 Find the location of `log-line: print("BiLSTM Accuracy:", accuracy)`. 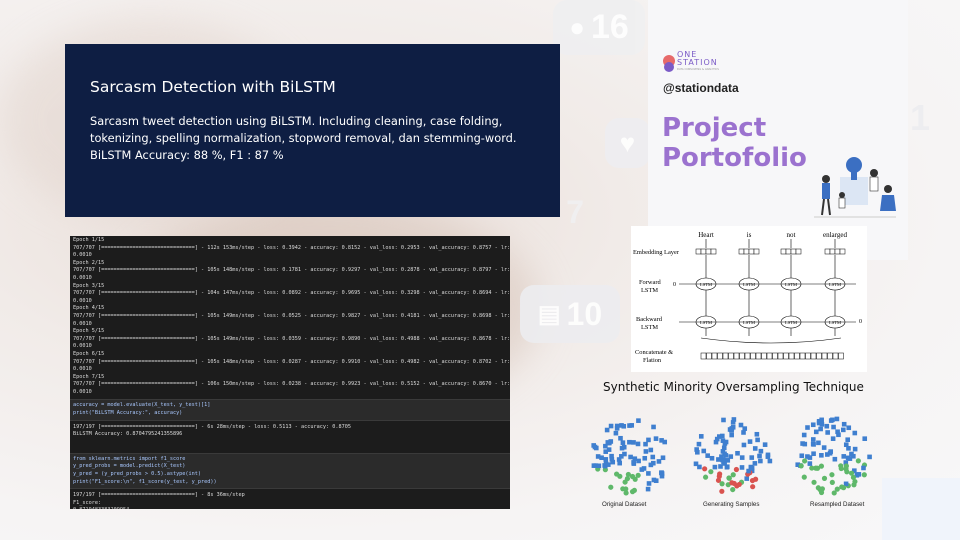

log-line: print("BiLSTM Accuracy:", accuracy) is located at coordinates (128, 413).